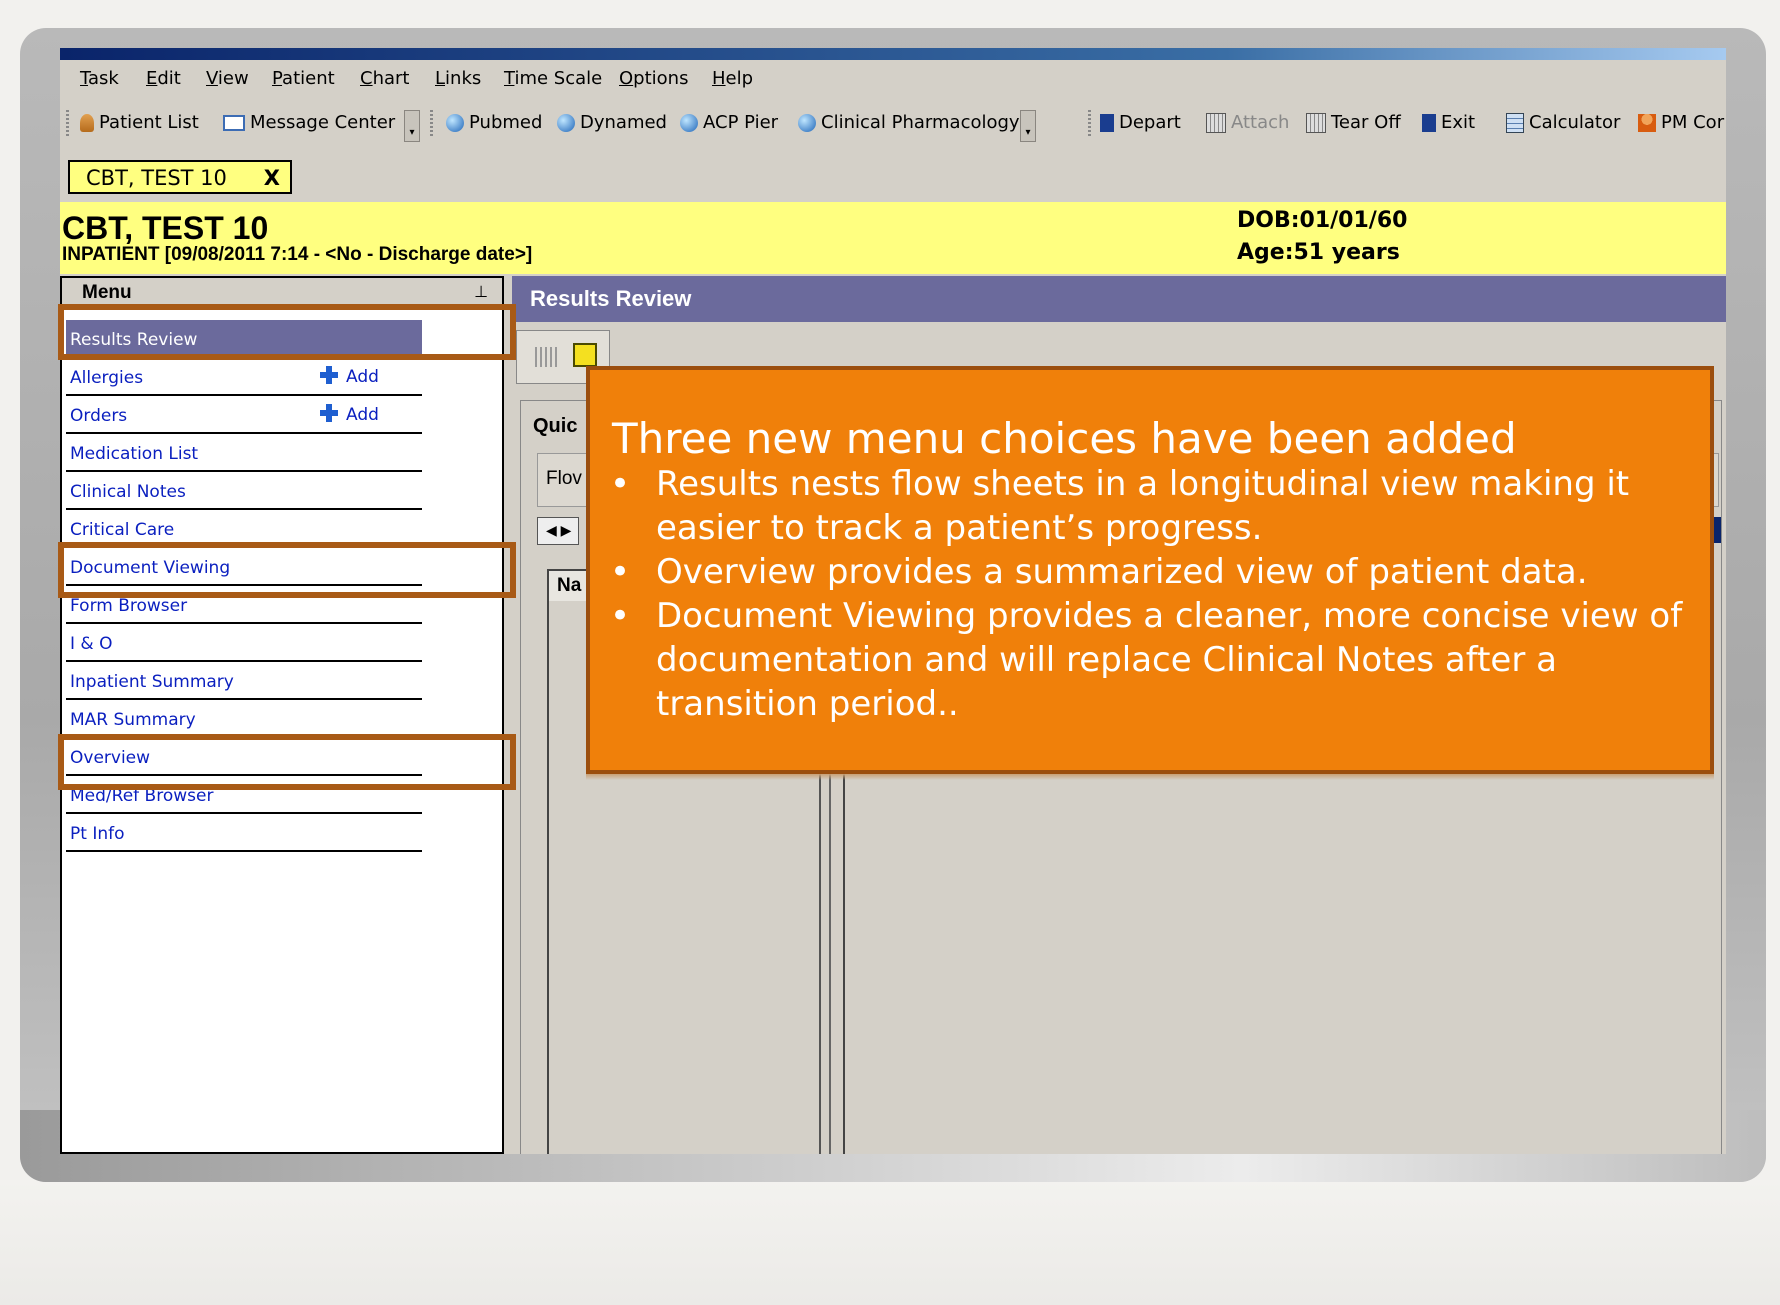 The width and height of the screenshot is (1780, 1305). I want to click on add-allergy-button: Add, so click(349, 376).